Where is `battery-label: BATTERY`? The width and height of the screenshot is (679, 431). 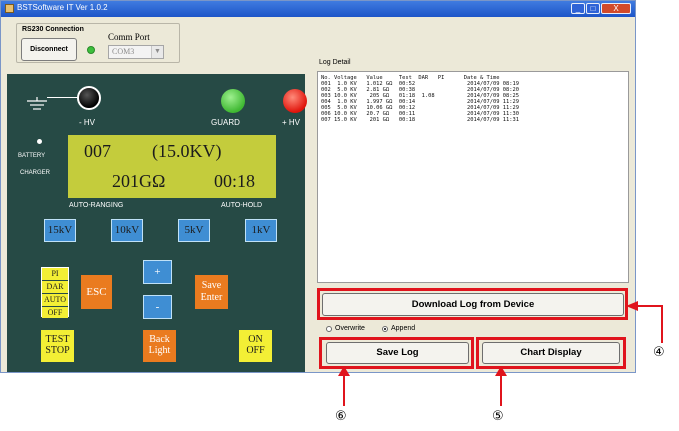 battery-label: BATTERY is located at coordinates (32, 156).